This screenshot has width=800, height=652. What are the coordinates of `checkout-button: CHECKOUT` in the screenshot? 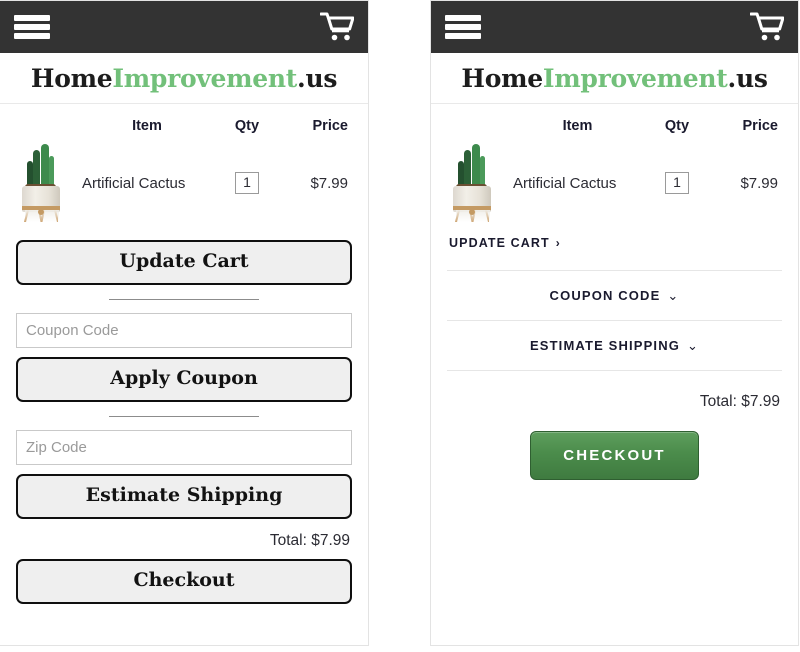 It's located at (614, 455).